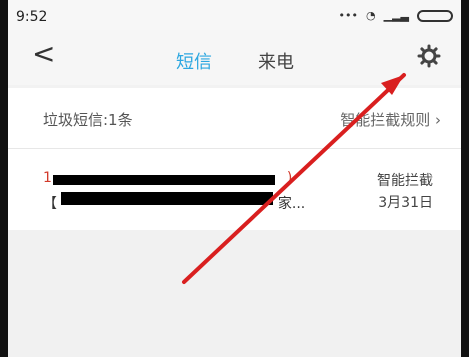  What do you see at coordinates (289, 178) in the screenshot?
I see `sender-end: )` at bounding box center [289, 178].